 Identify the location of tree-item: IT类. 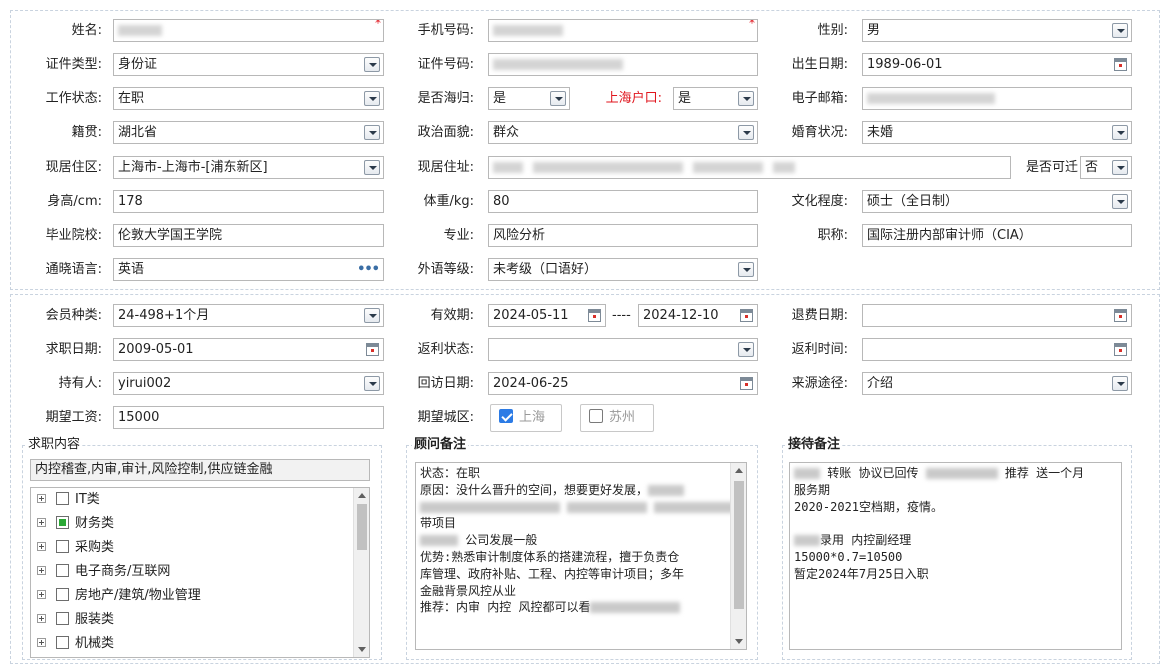
(68, 500).